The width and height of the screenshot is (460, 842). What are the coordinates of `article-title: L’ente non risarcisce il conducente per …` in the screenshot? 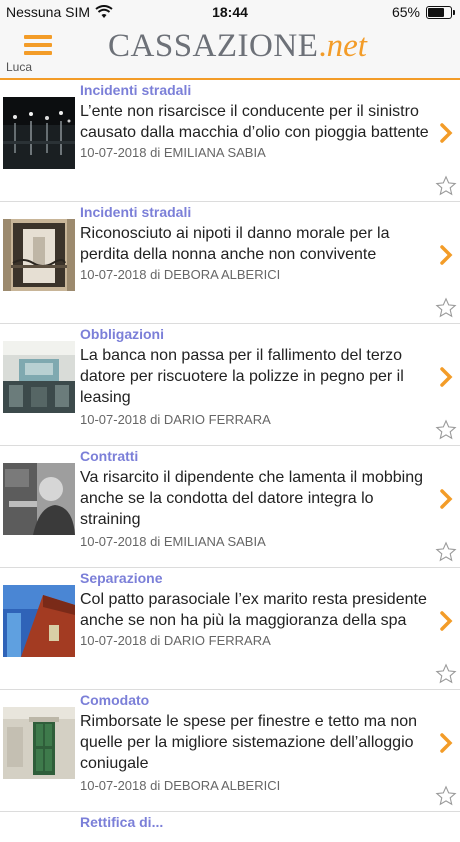 It's located at (258, 122).